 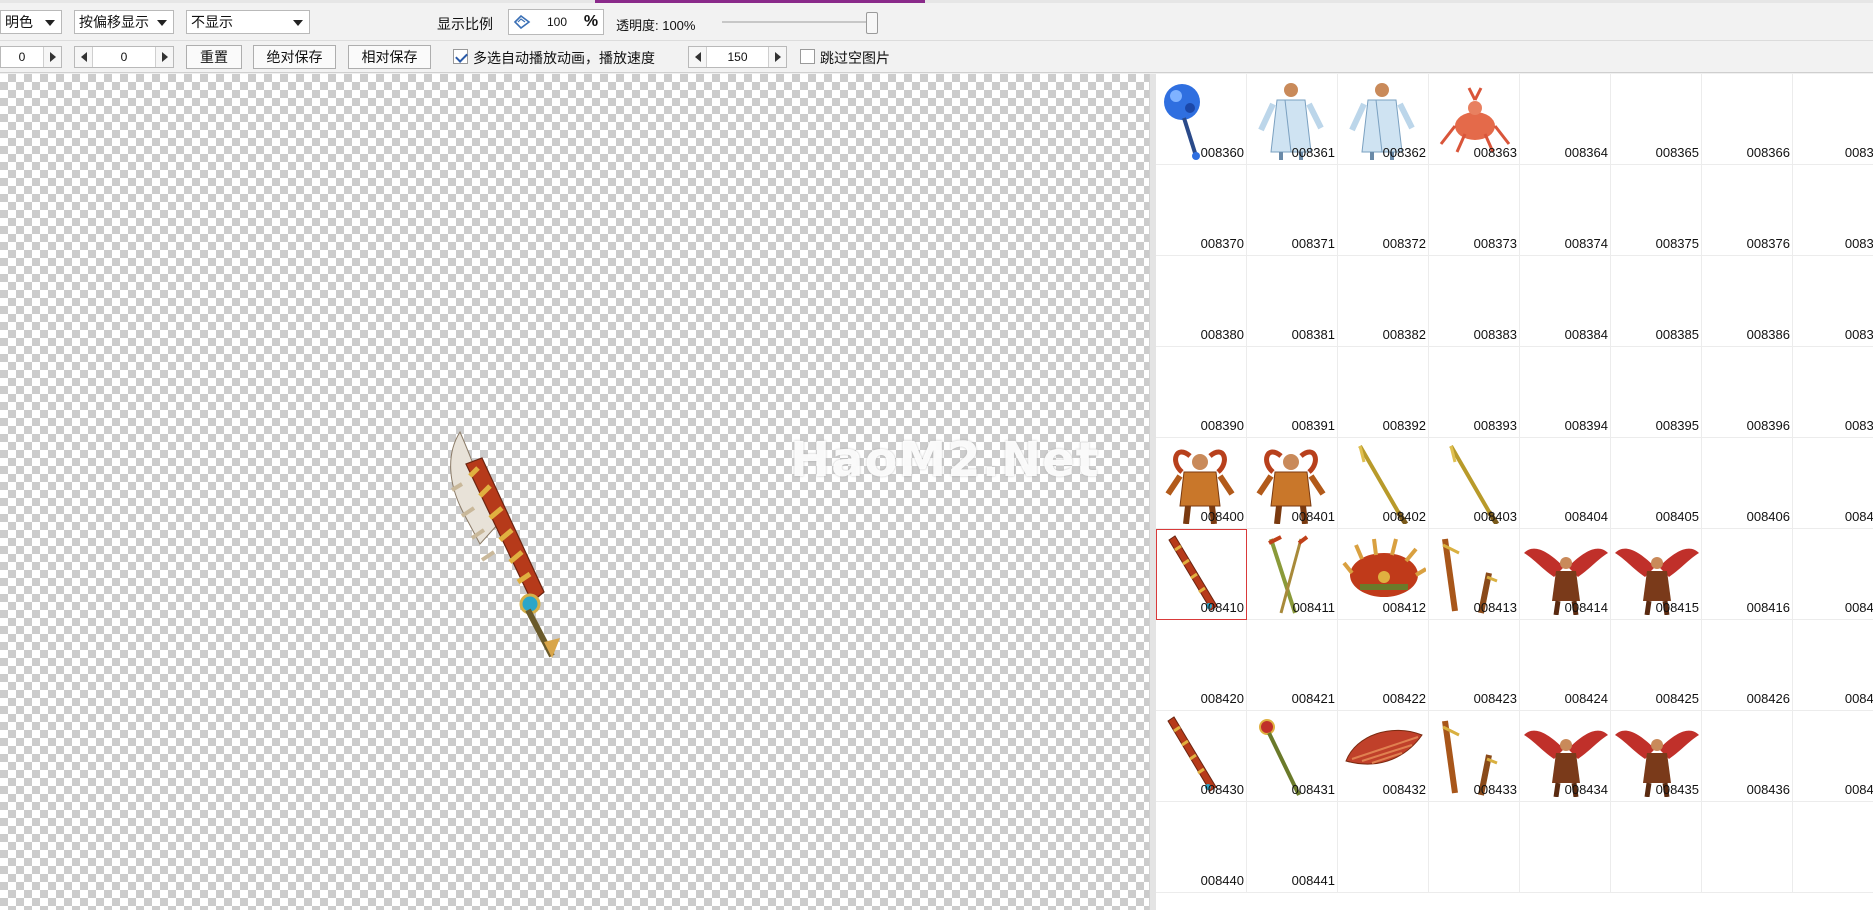 I want to click on thumbnail-cell: 008431, so click(x=1292, y=756).